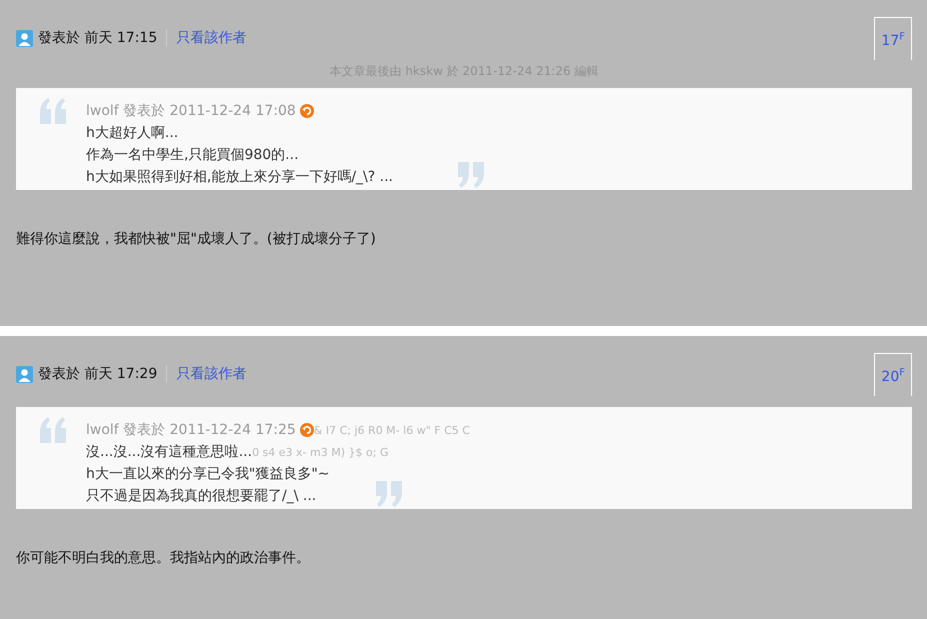 The width and height of the screenshot is (927, 619). I want to click on quote-author-line: lwolf 發表於 2011-12-24 17:08, so click(191, 111).